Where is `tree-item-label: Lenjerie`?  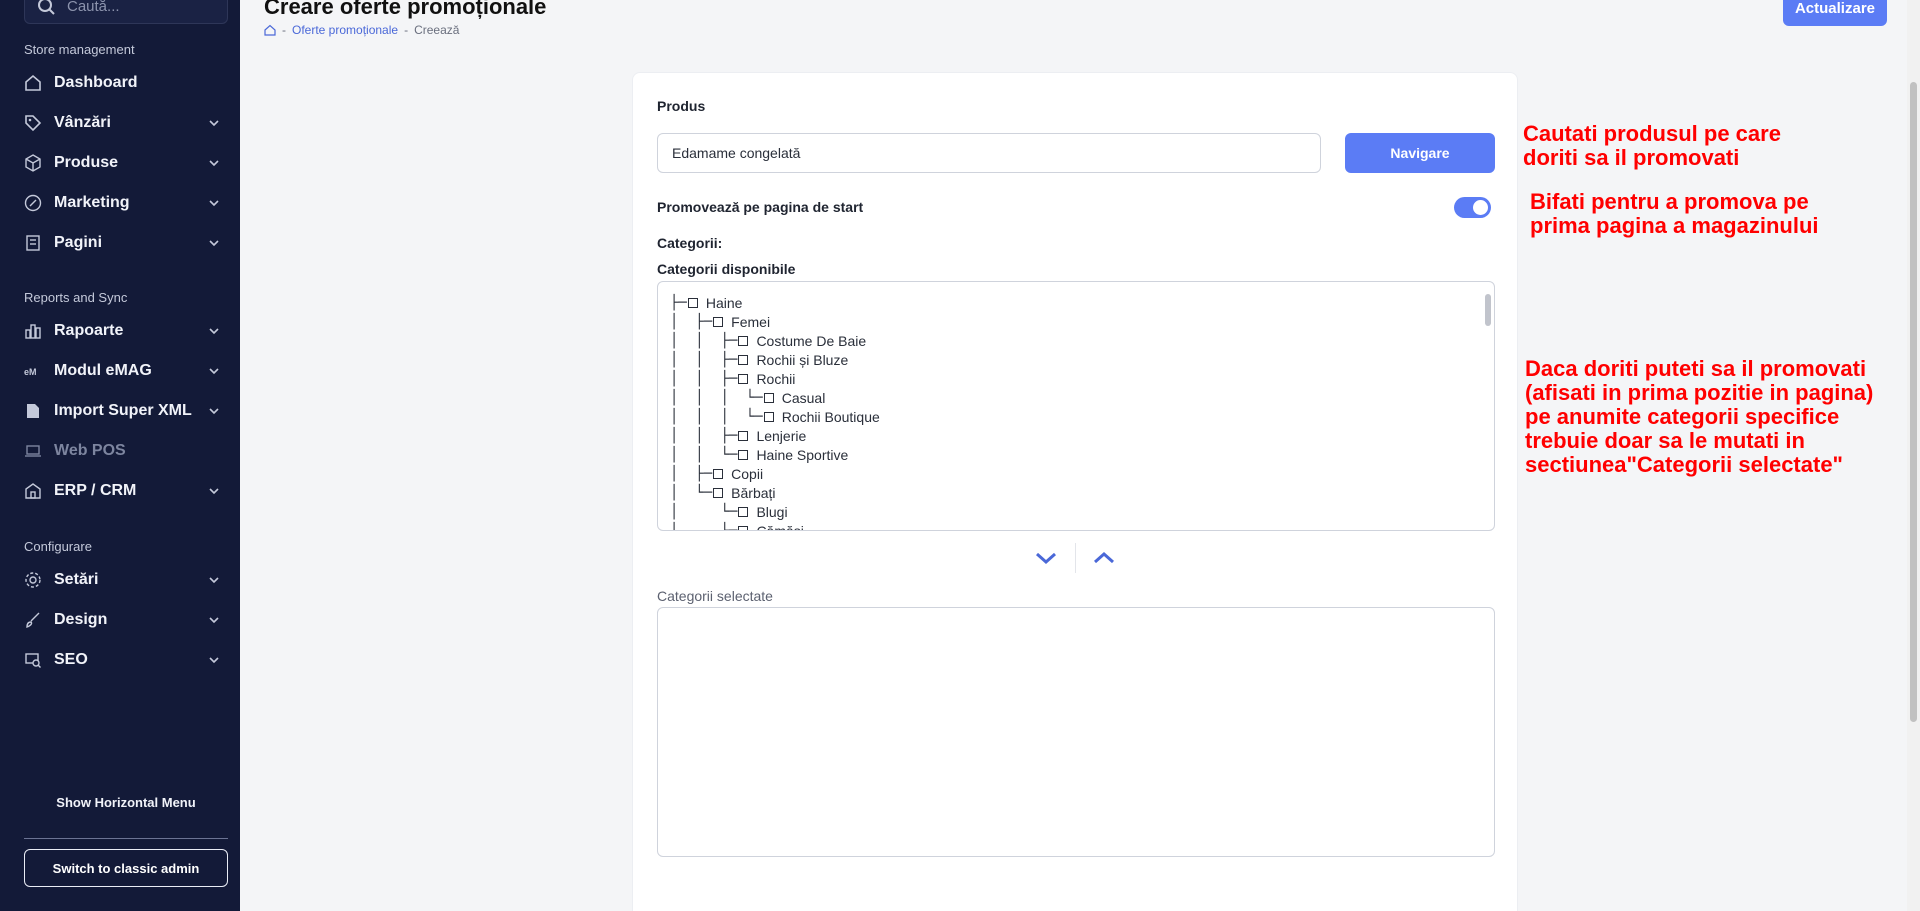
tree-item-label: Lenjerie is located at coordinates (781, 435).